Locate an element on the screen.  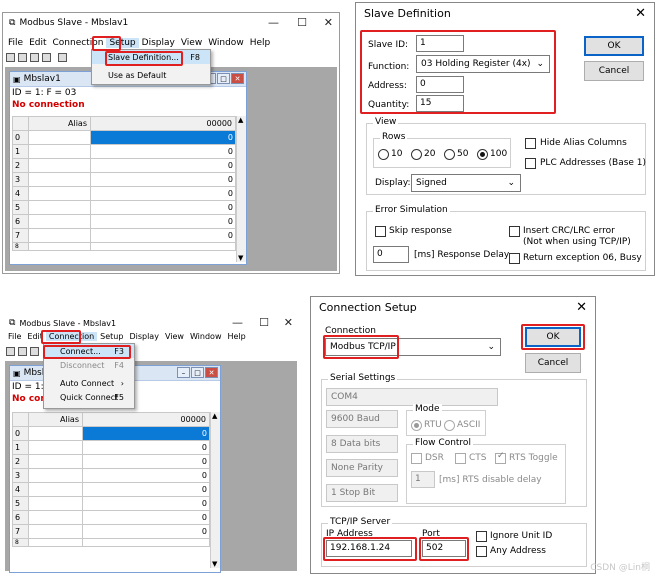
menu-item-use-as-default: Use as Default is located at coordinates (151, 75).